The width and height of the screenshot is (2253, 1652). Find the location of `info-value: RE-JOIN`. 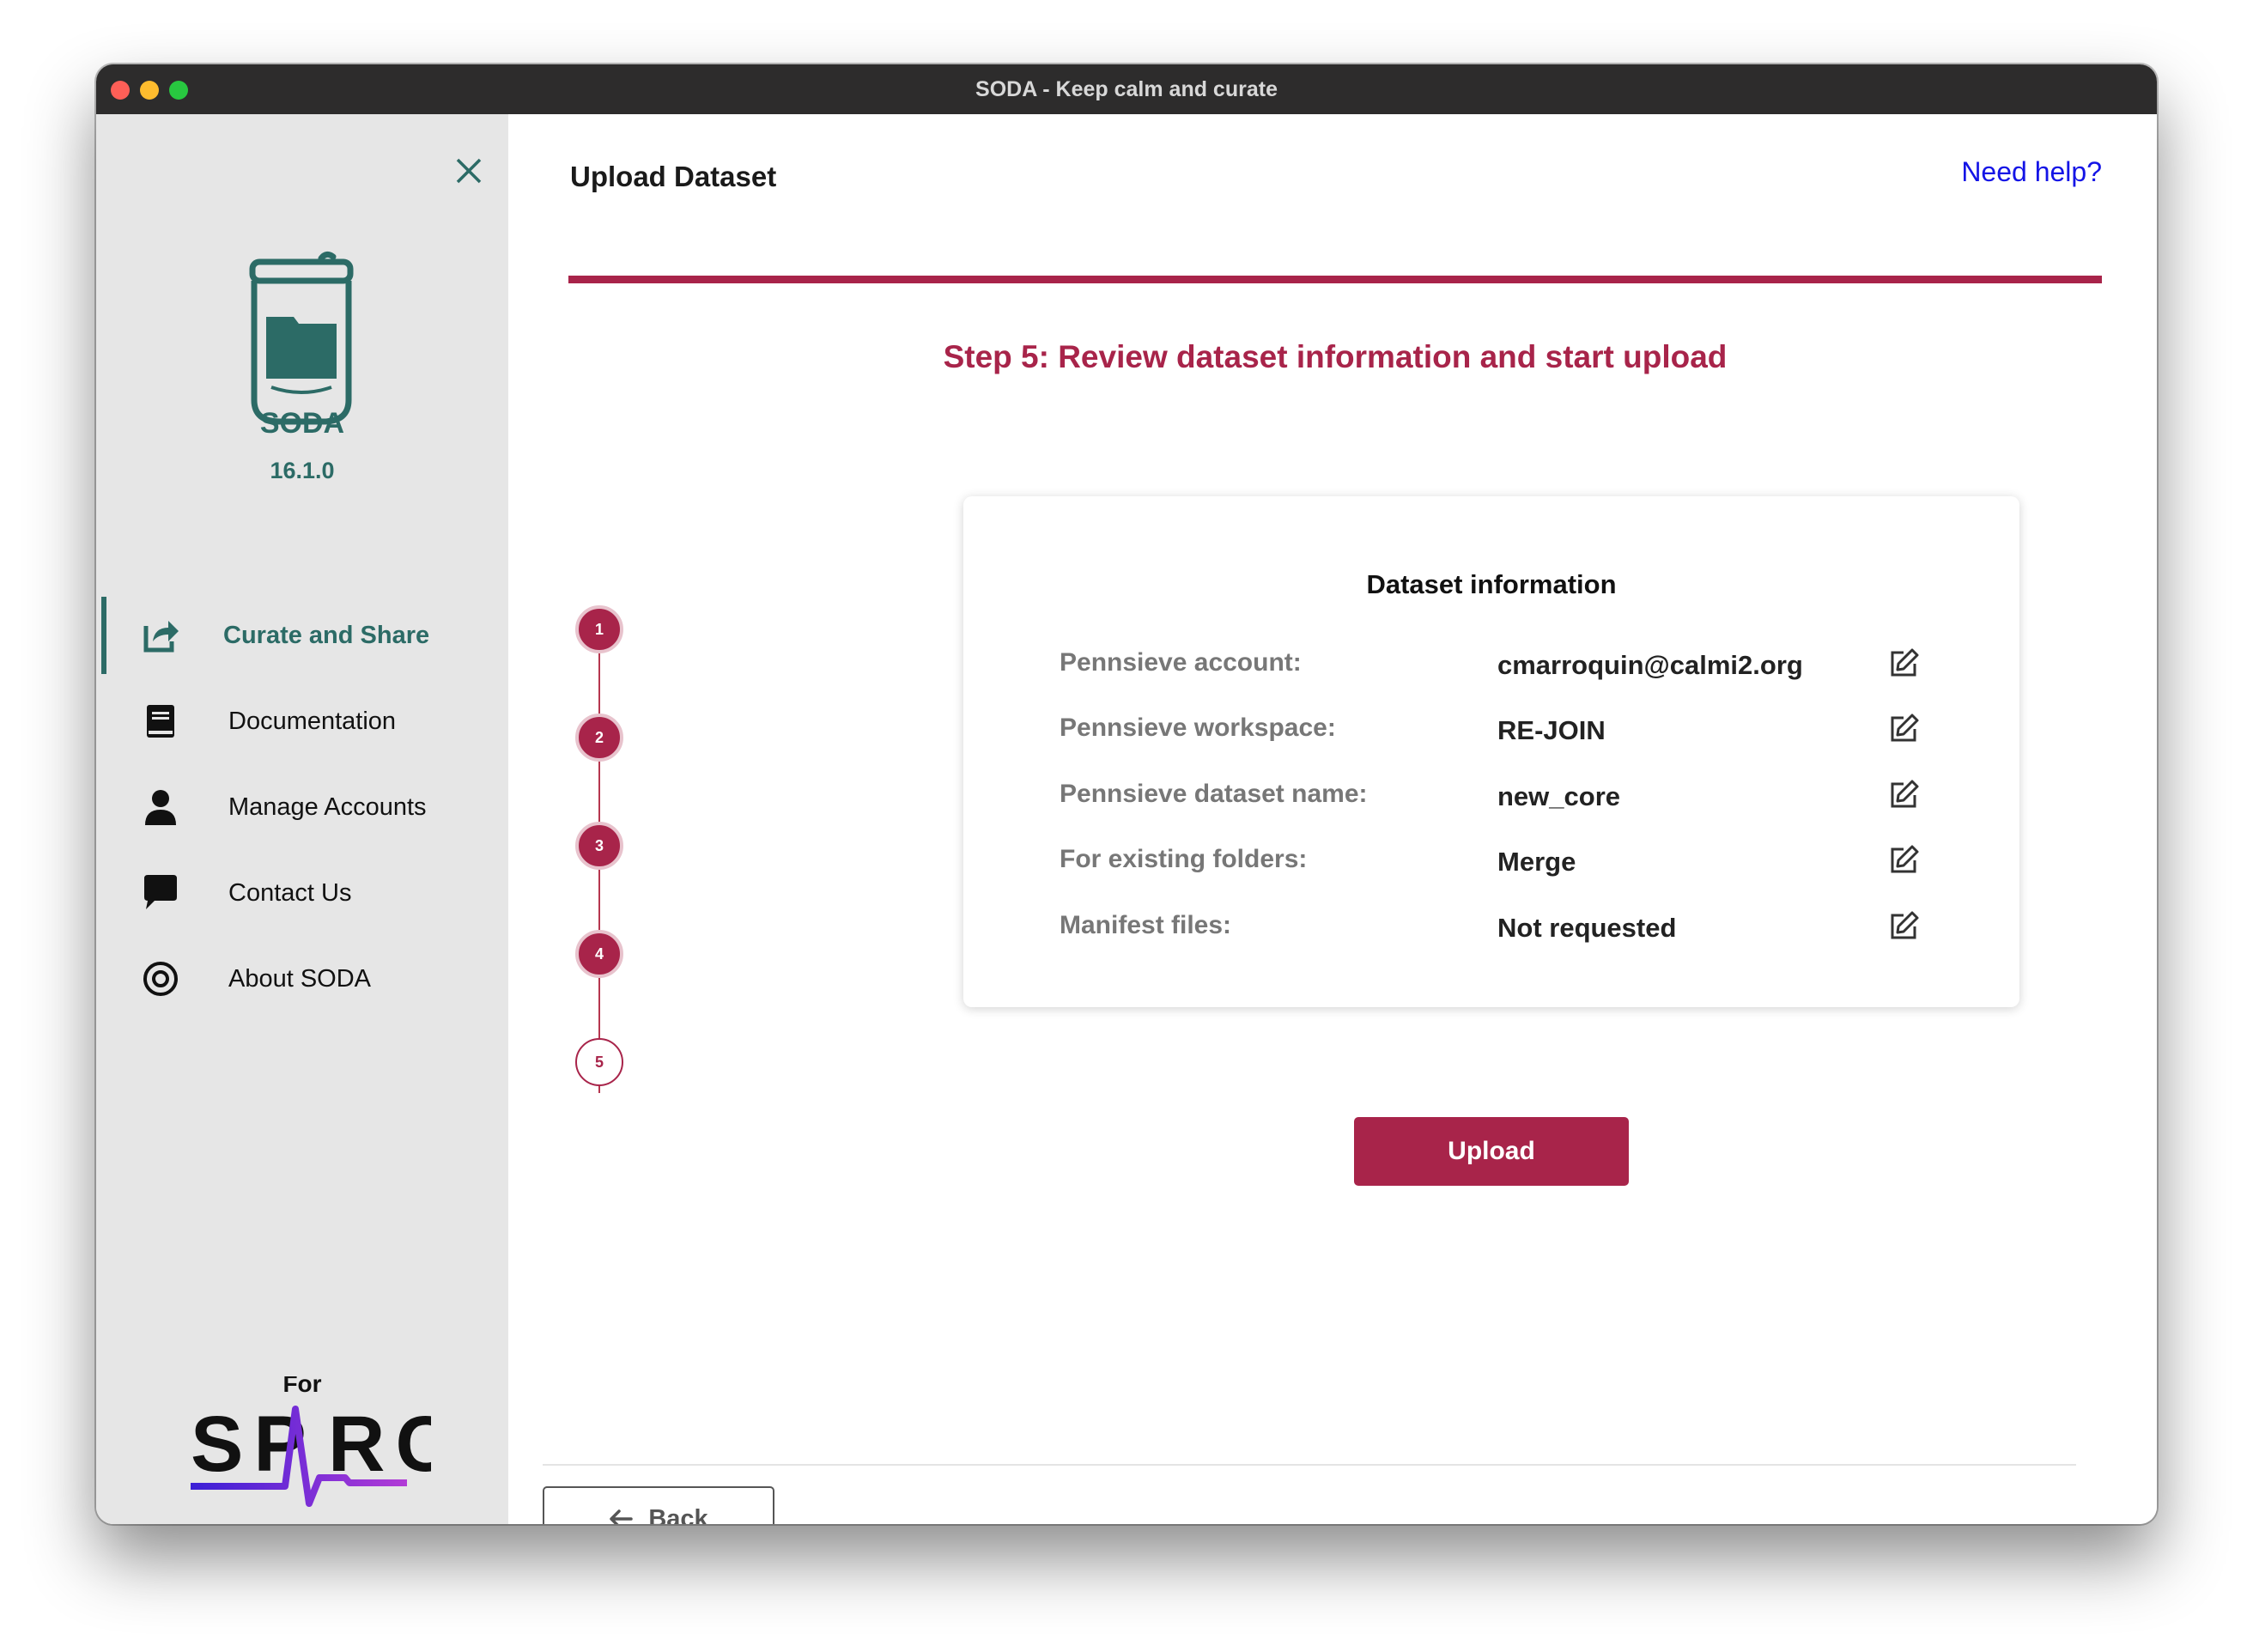

info-value: RE-JOIN is located at coordinates (1551, 730).